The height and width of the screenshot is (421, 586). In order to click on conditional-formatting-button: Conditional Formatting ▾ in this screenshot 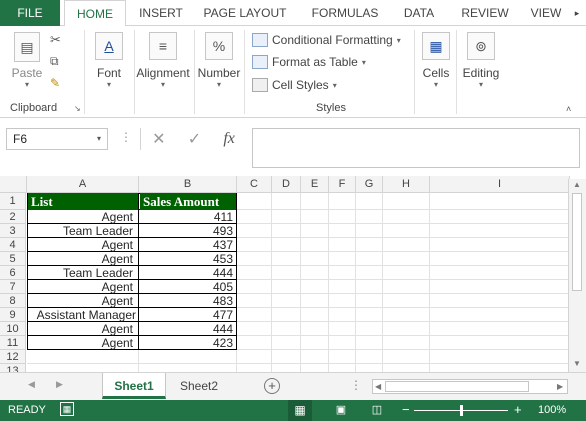, I will do `click(326, 40)`.